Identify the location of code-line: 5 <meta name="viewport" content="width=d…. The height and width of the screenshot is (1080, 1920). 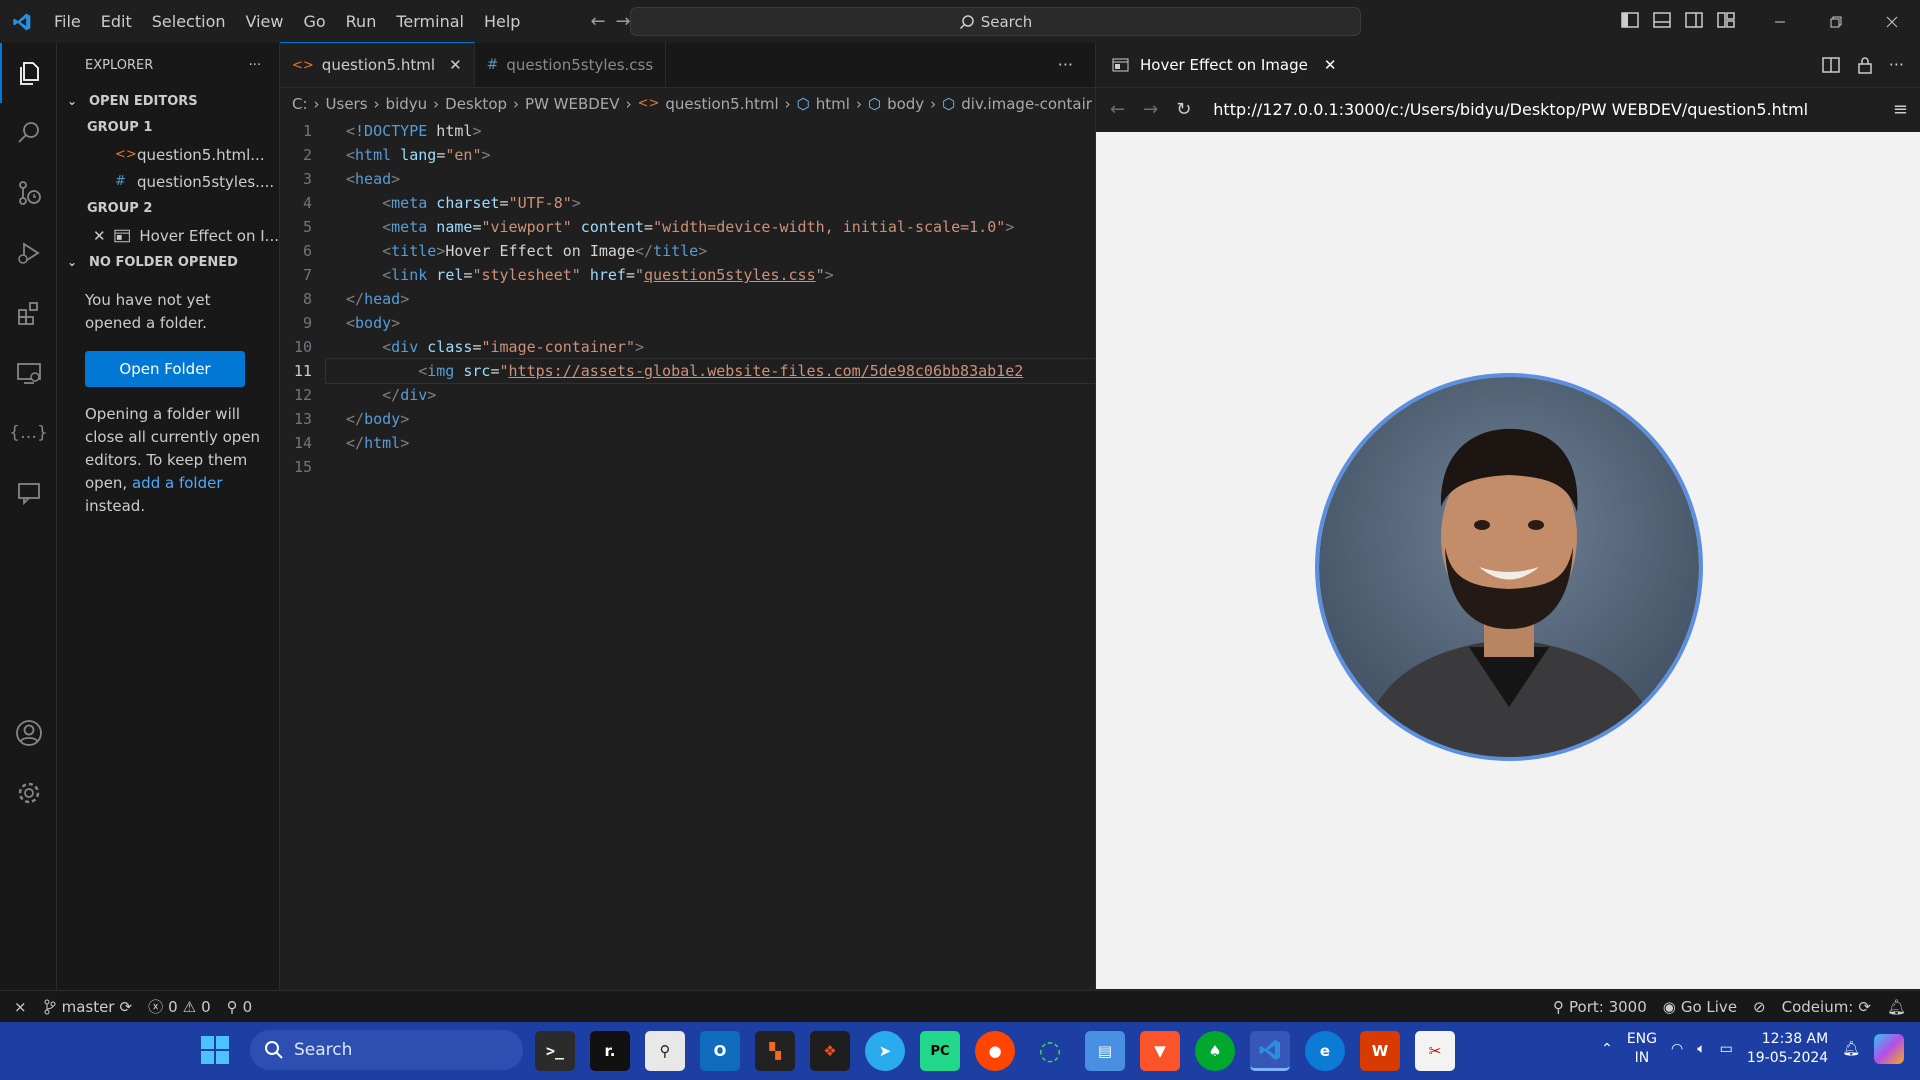
(687, 227).